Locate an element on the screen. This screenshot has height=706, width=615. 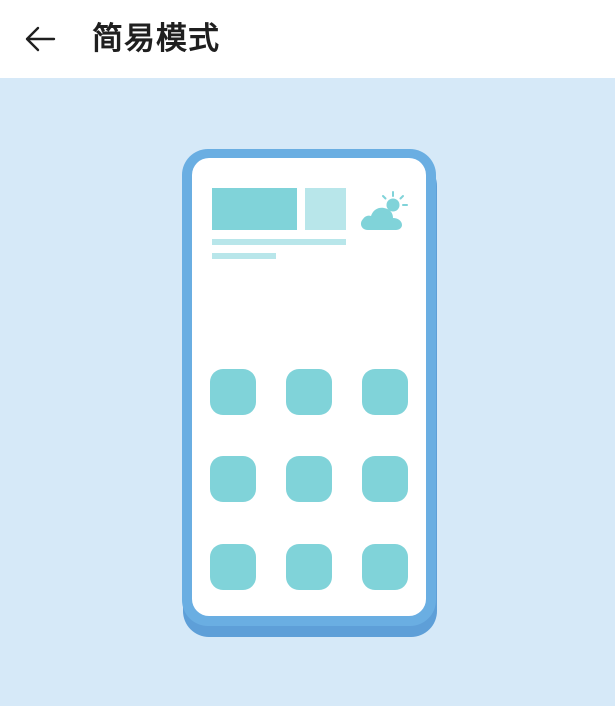
page-title: 简易模式 is located at coordinates (156, 39).